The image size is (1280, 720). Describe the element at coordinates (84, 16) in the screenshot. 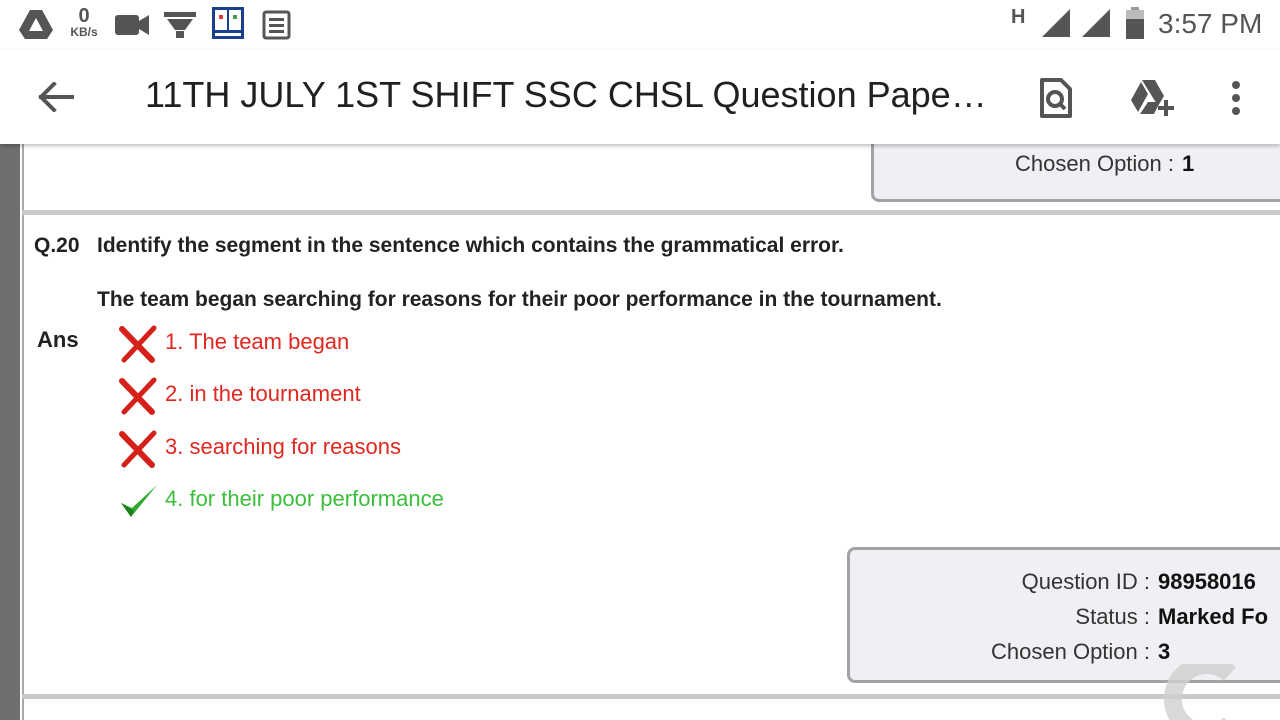

I see `net-speed-value: 0` at that location.